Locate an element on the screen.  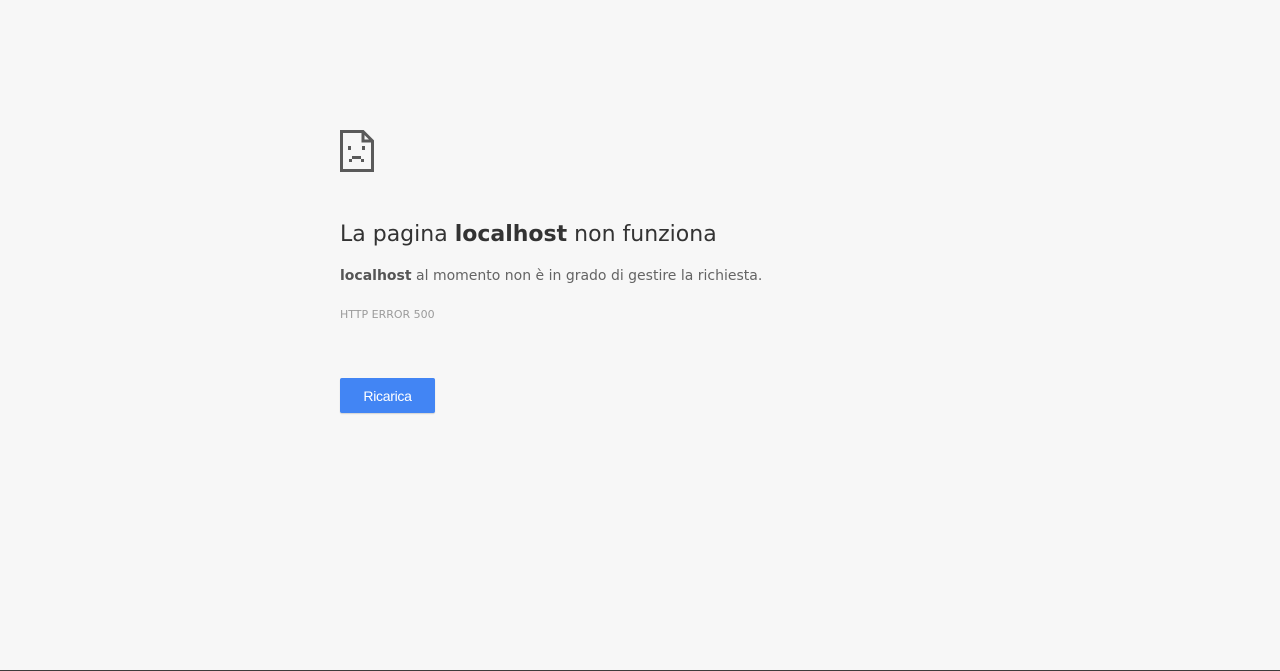
reload-button: Ricarica is located at coordinates (387, 395).